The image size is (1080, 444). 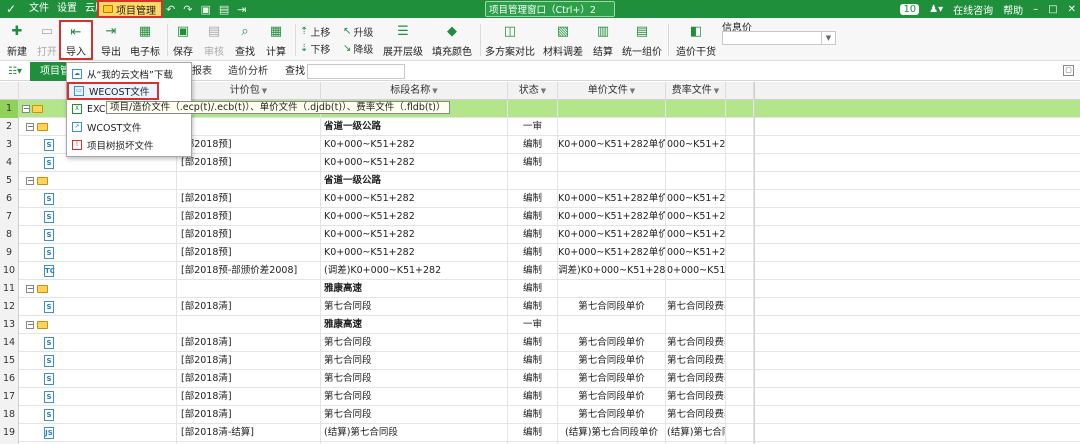 What do you see at coordinates (1035, 9) in the screenshot?
I see `minimize-icon: –` at bounding box center [1035, 9].